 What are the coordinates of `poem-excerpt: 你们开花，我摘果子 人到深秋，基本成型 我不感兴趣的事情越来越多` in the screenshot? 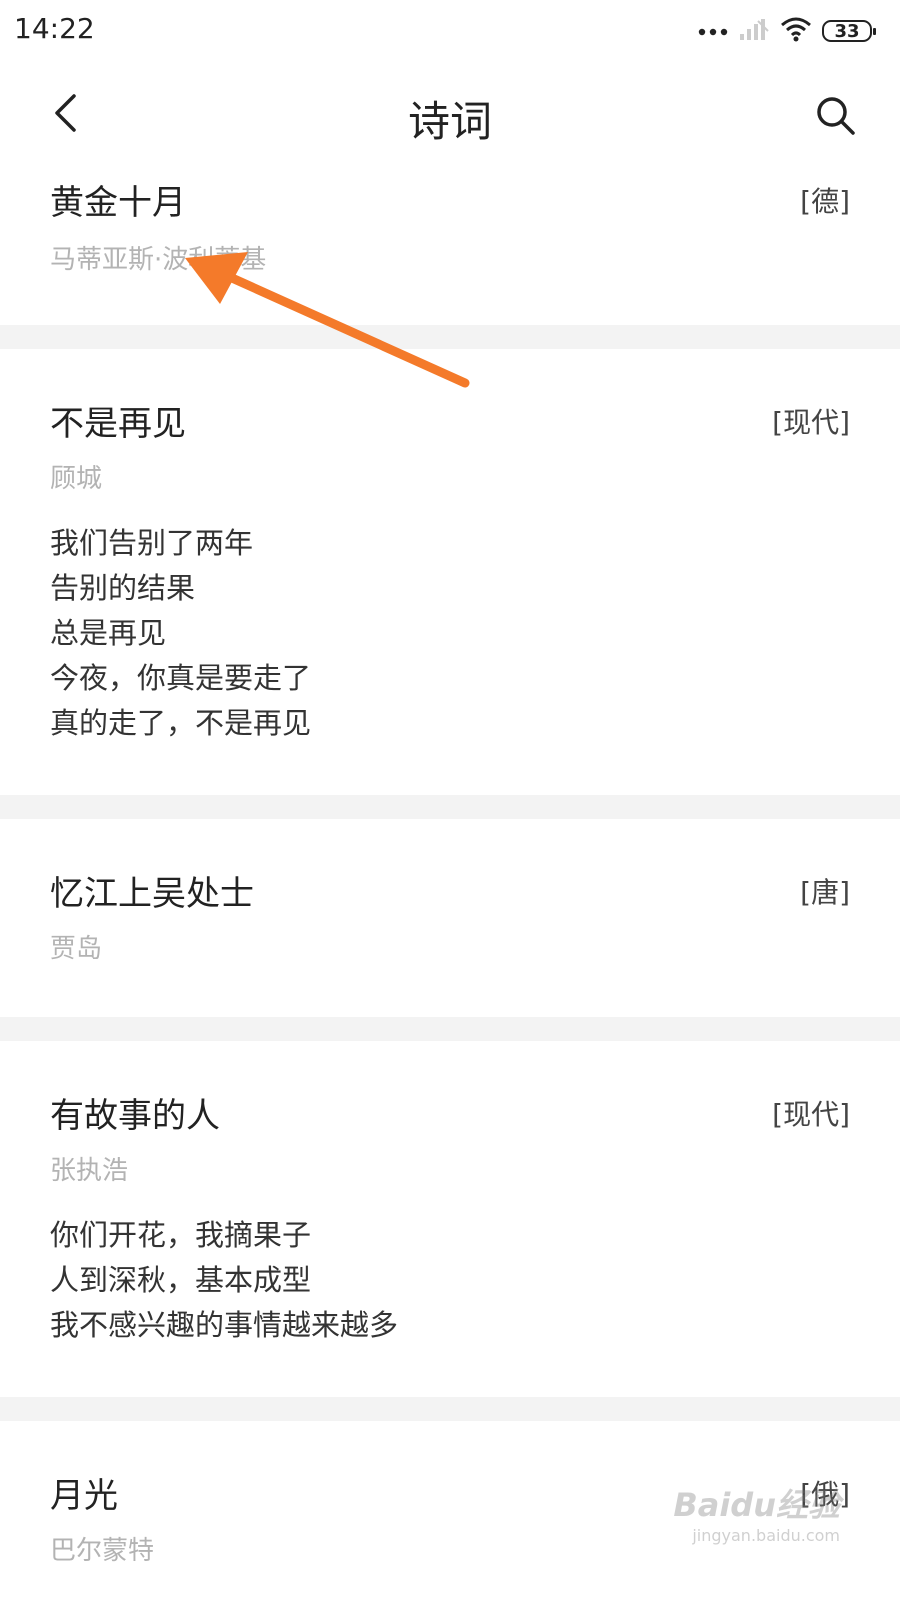 It's located at (224, 1280).